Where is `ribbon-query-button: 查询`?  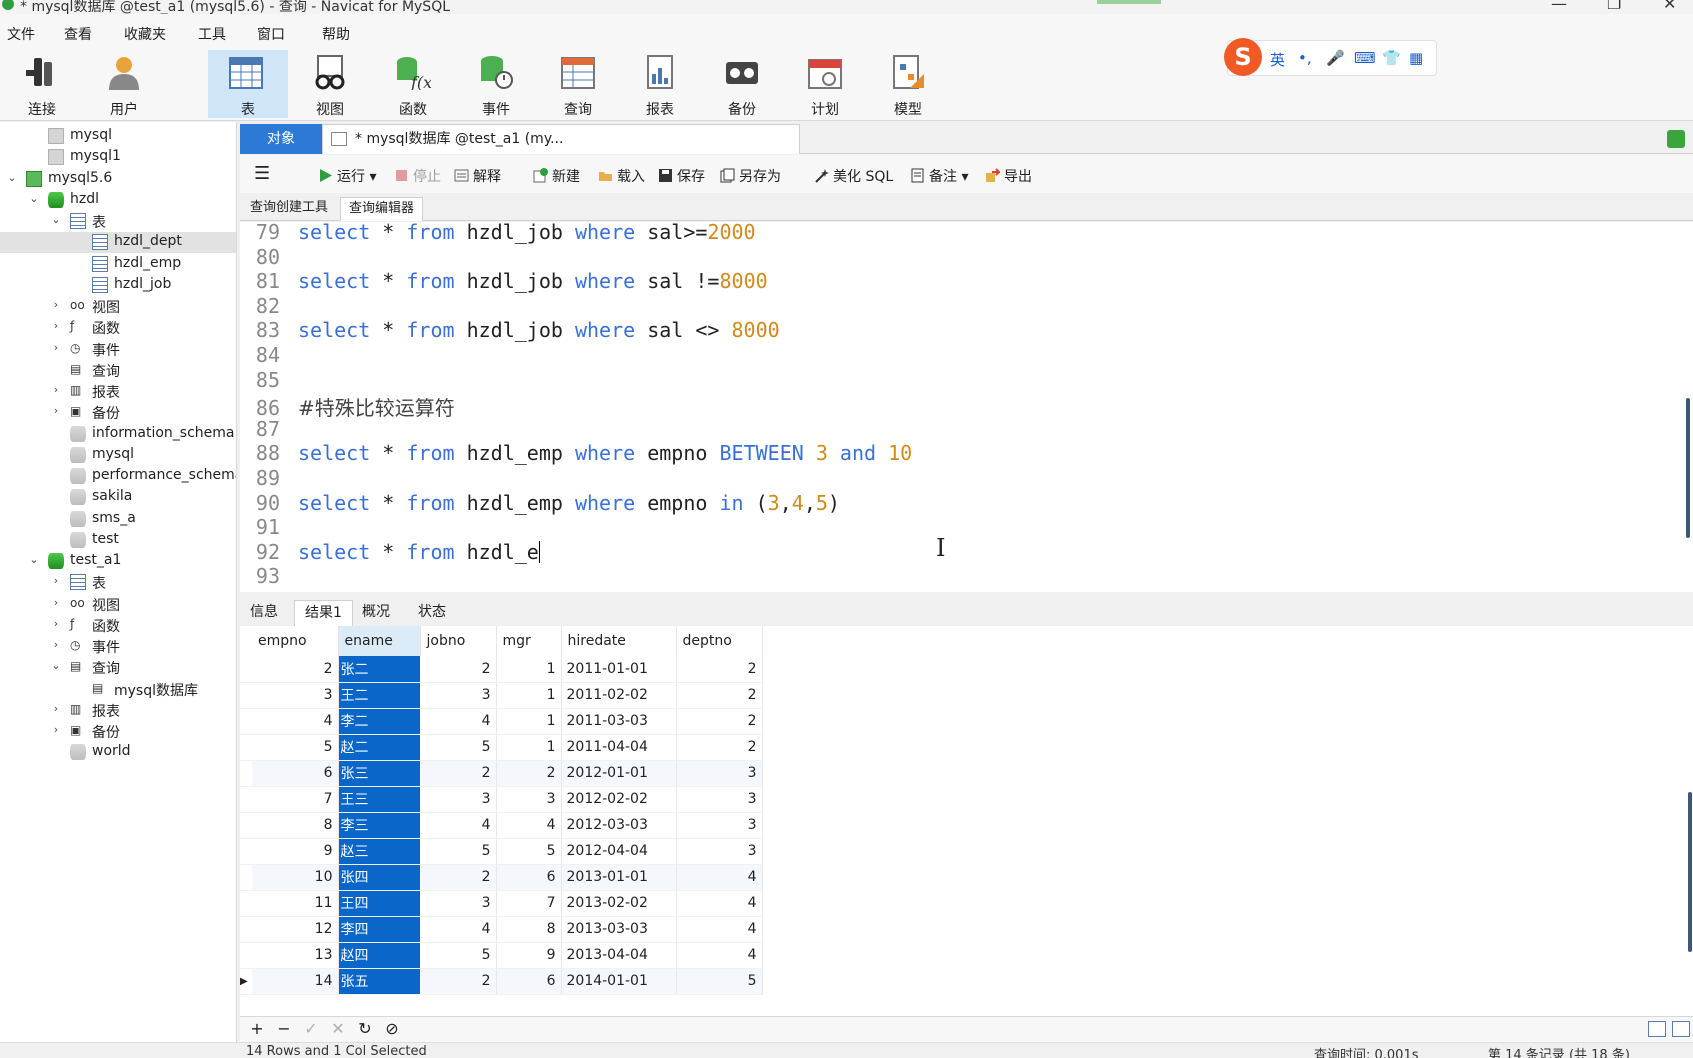 ribbon-query-button: 查询 is located at coordinates (578, 84).